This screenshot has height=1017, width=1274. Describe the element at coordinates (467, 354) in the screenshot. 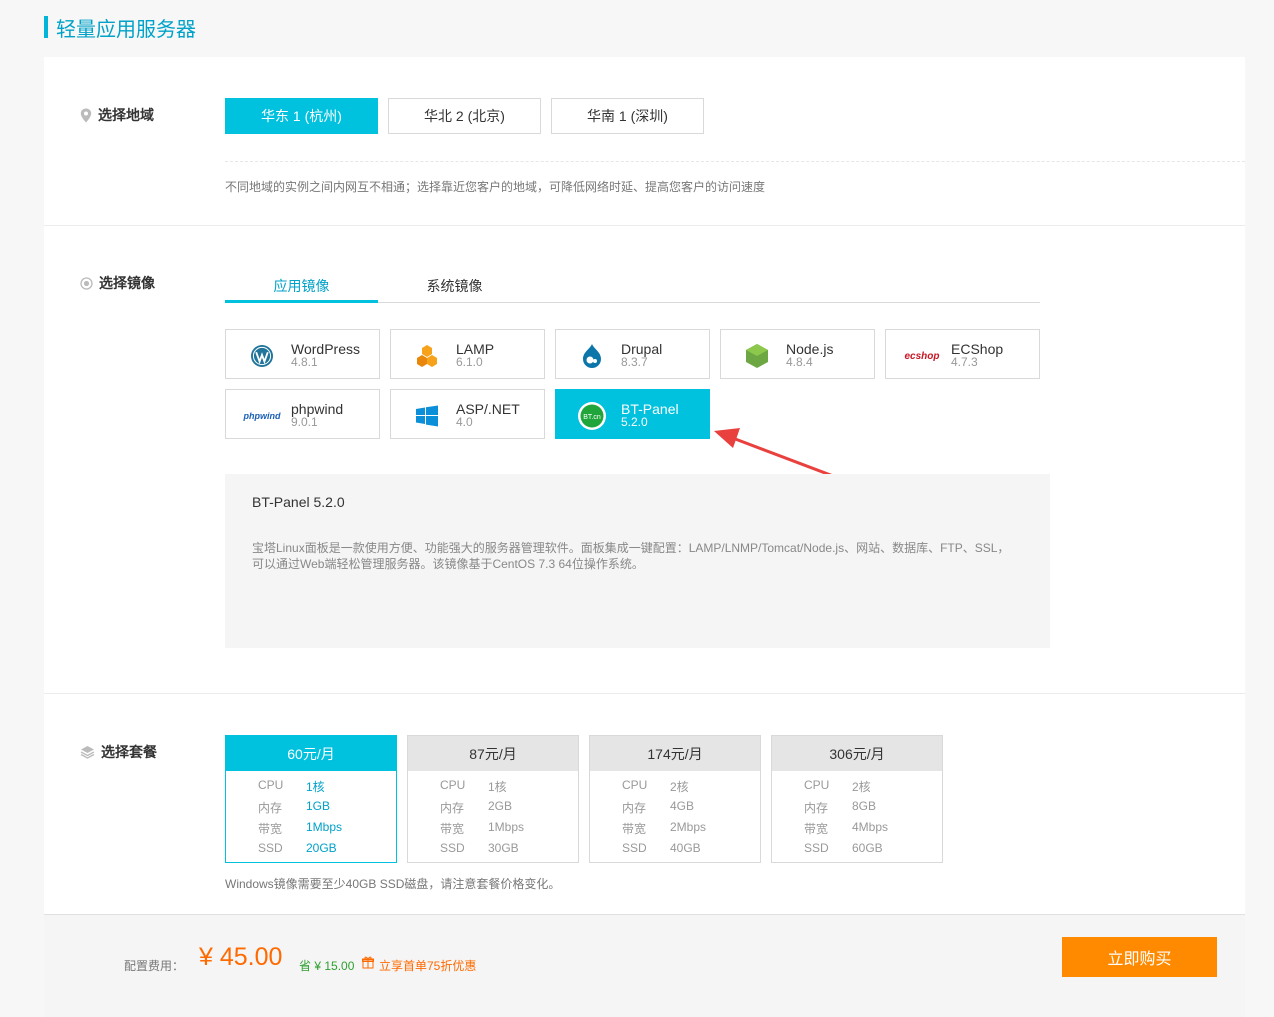

I see `image-card-lamp: LAMP 6.1.0` at that location.